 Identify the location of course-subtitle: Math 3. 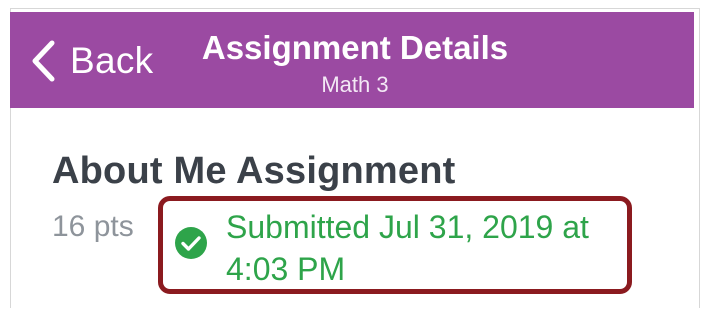
(355, 84).